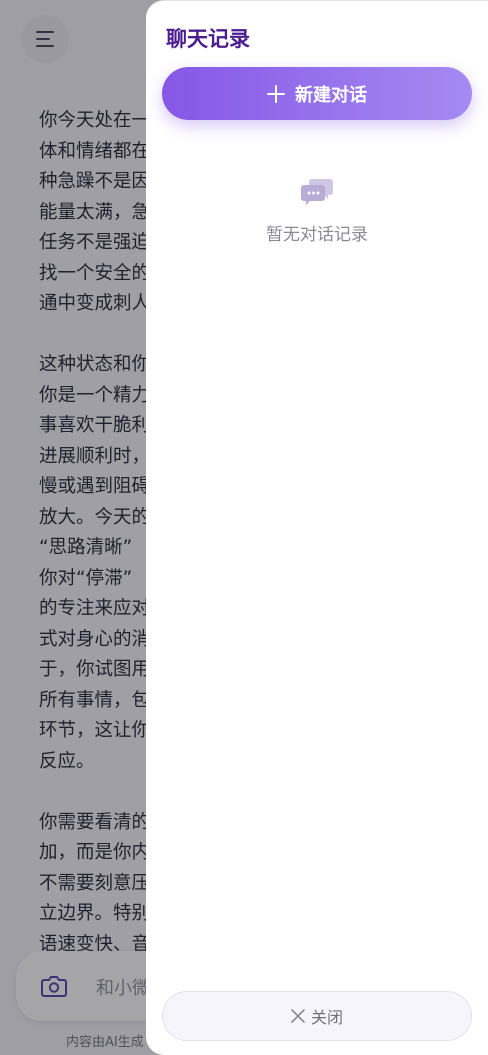  I want to click on drawer-title: 聊天记录, so click(208, 39).